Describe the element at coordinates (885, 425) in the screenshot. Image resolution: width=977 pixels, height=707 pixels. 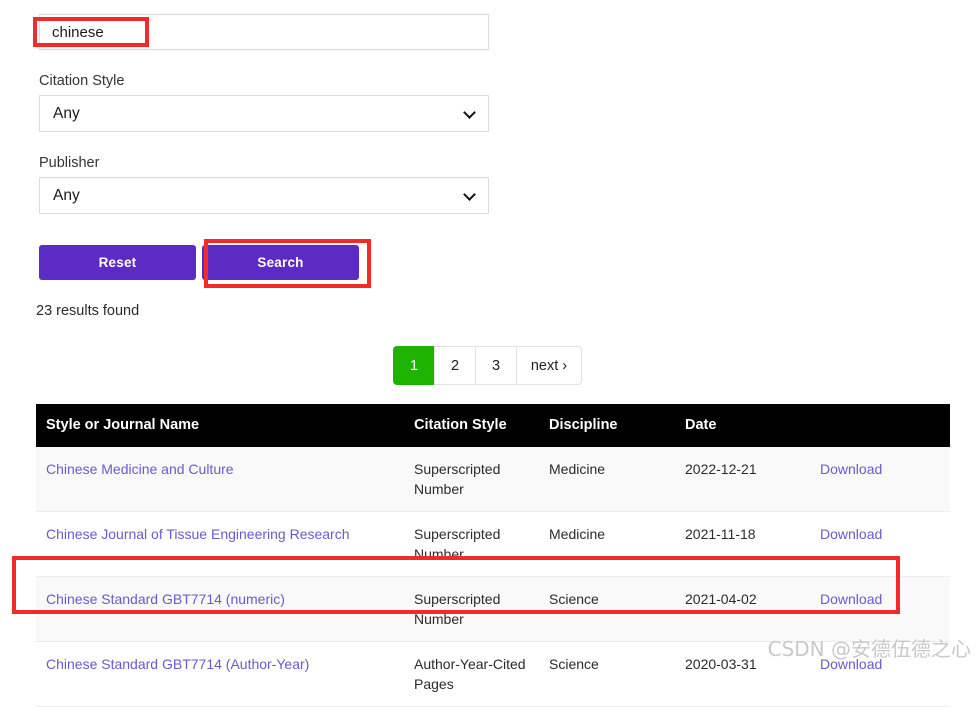
I see `column-header-download` at that location.